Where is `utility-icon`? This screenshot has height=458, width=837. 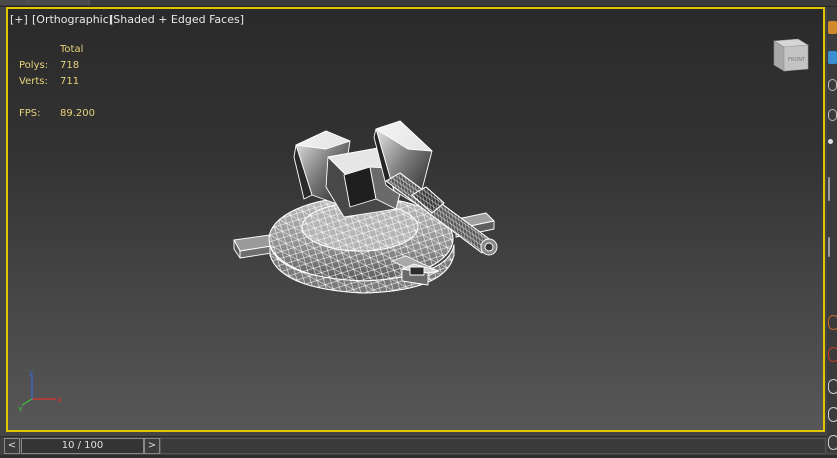 utility-icon is located at coordinates (832, 322).